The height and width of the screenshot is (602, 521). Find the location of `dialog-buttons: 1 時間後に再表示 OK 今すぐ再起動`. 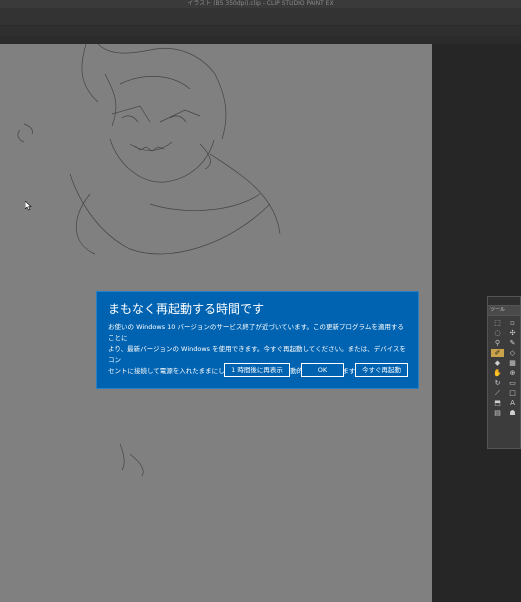

dialog-buttons: 1 時間後に再表示 OK 今すぐ再起動 is located at coordinates (316, 370).